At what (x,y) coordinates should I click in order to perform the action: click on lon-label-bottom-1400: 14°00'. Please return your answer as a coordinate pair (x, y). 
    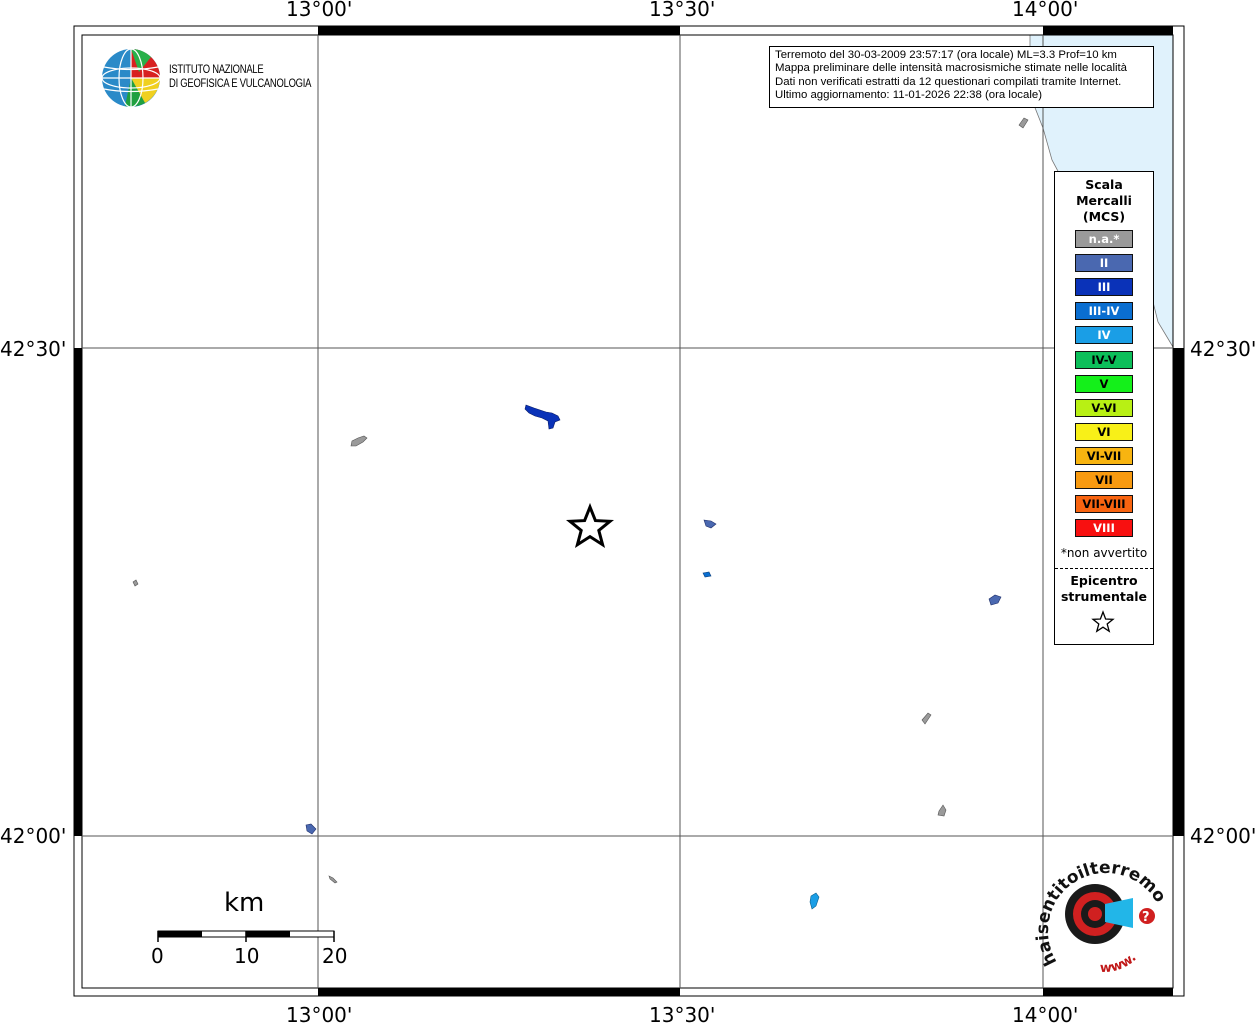
    Looking at the image, I should click on (1045, 1015).